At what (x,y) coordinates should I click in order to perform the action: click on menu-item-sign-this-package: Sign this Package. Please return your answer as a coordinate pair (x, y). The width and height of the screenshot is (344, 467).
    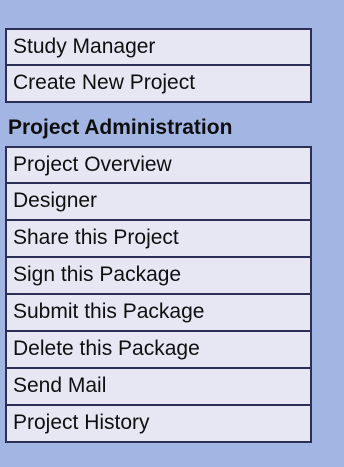
    Looking at the image, I should click on (158, 276).